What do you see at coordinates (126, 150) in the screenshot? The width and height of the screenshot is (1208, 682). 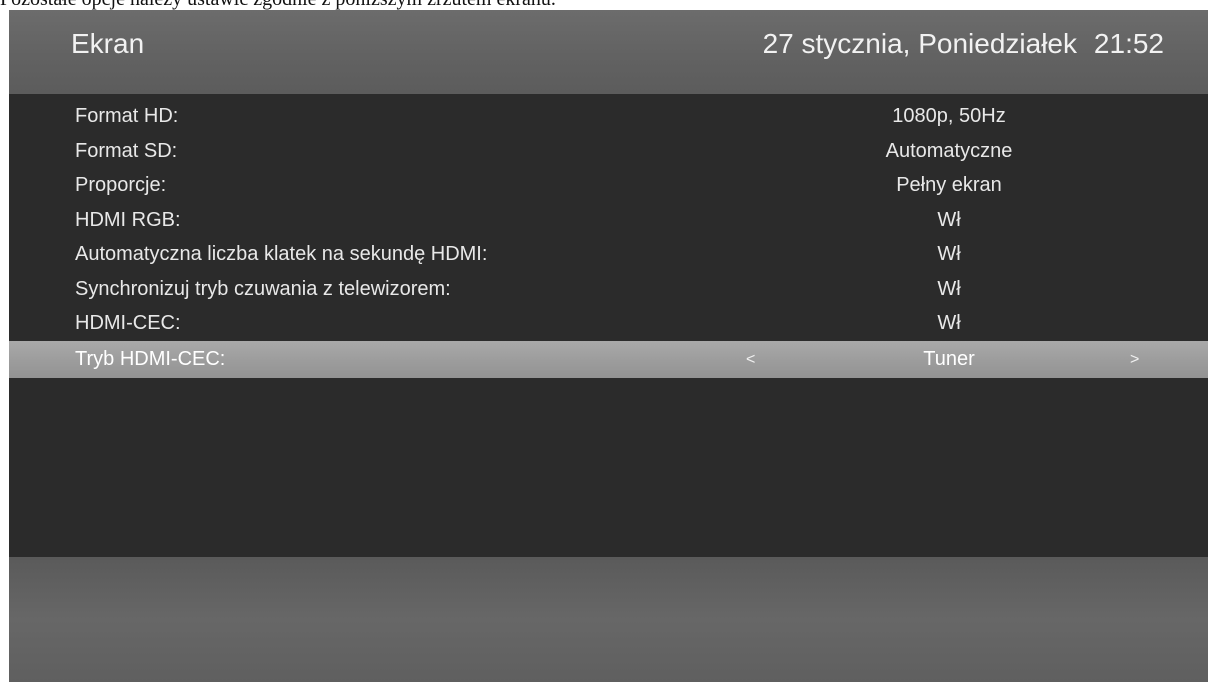 I see `setting-label: Format SD:` at bounding box center [126, 150].